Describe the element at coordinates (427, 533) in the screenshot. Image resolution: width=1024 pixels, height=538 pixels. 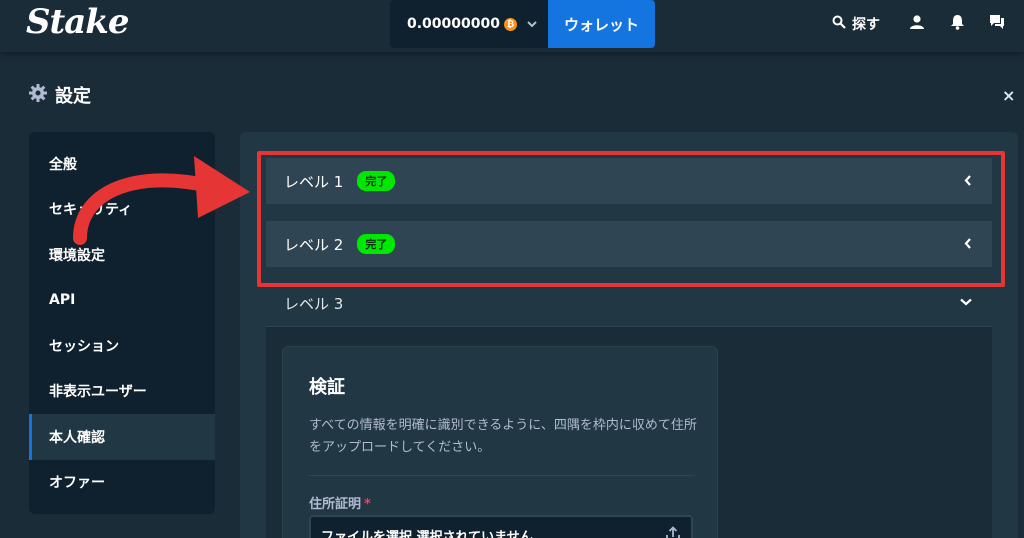
I see `file-input-value: ファイルを選択 選択されていません` at that location.